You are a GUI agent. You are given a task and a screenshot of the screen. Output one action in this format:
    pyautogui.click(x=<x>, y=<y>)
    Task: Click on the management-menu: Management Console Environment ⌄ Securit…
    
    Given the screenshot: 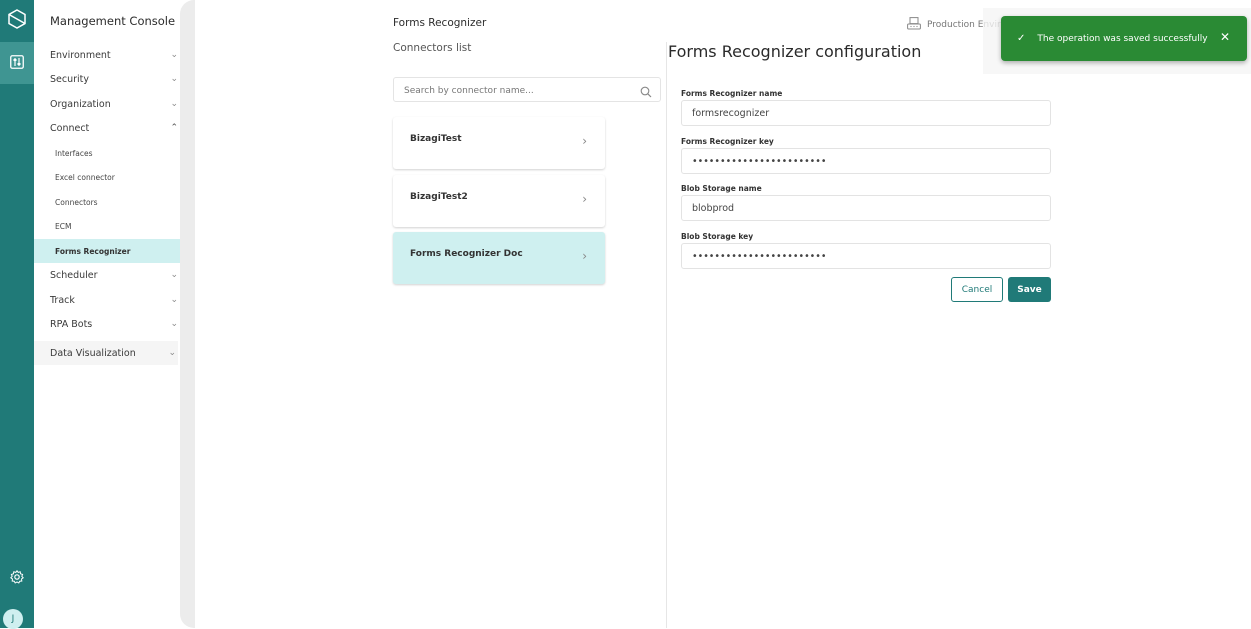 What is the action you would take?
    pyautogui.click(x=114, y=314)
    